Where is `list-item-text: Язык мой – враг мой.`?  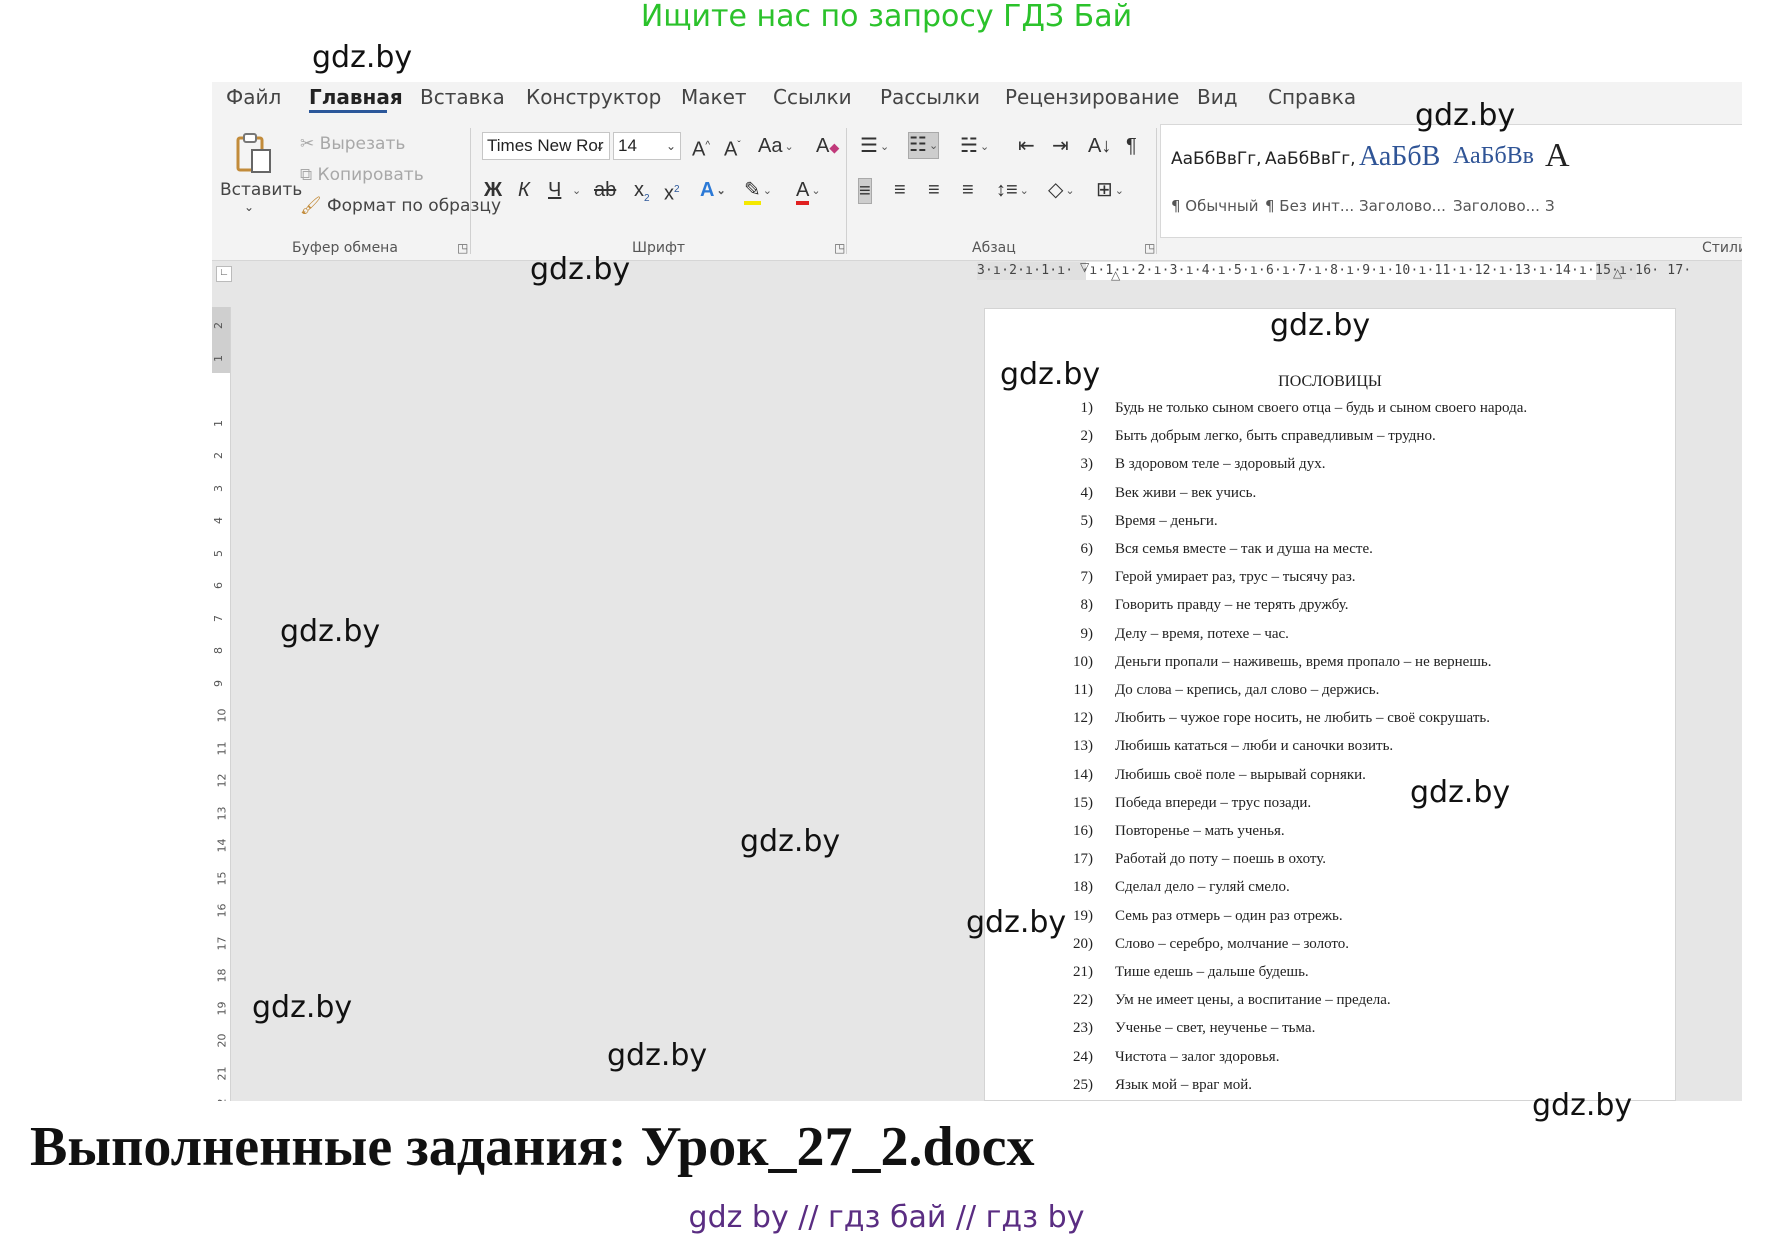
list-item-text: Язык мой – враг мой. is located at coordinates (1183, 1084).